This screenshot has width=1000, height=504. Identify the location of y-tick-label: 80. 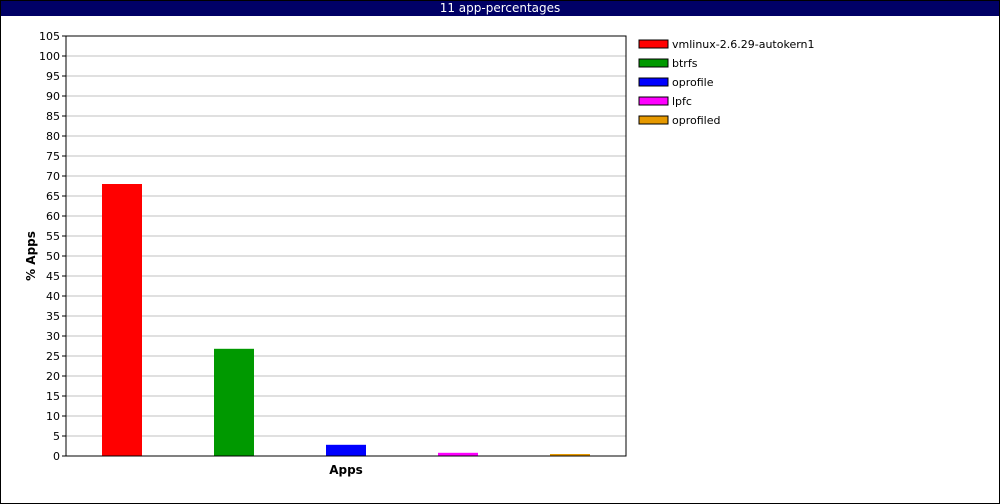
(53, 136).